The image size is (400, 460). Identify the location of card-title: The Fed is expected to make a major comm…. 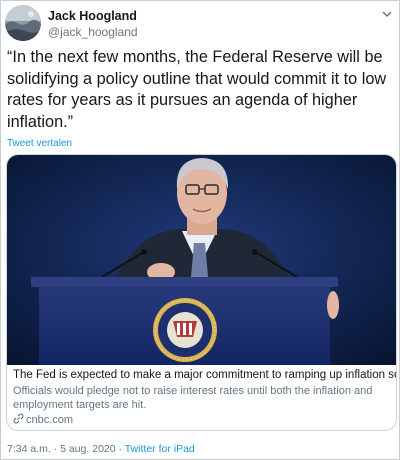
(204, 375).